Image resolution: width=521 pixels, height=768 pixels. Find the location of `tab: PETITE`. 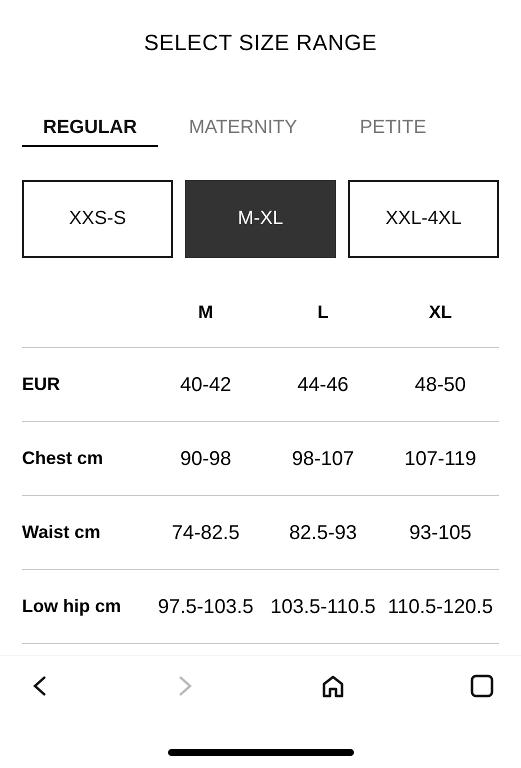

tab: PETITE is located at coordinates (393, 129).